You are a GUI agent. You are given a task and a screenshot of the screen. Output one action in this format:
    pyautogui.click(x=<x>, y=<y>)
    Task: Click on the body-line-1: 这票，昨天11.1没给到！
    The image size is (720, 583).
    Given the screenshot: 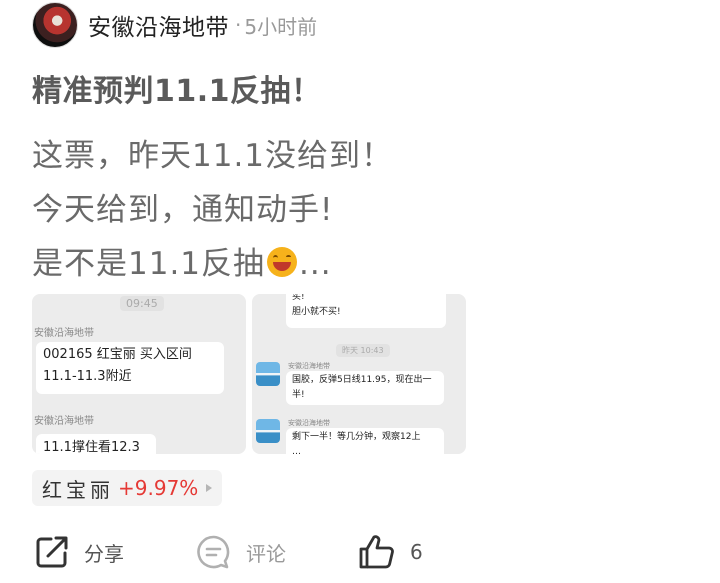 What is the action you would take?
    pyautogui.click(x=213, y=156)
    